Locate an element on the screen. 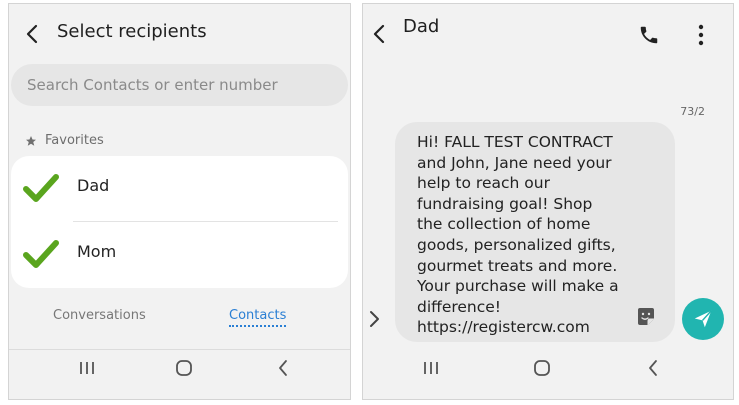 Image resolution: width=739 pixels, height=405 pixels. contact-title: Dad is located at coordinates (421, 26).